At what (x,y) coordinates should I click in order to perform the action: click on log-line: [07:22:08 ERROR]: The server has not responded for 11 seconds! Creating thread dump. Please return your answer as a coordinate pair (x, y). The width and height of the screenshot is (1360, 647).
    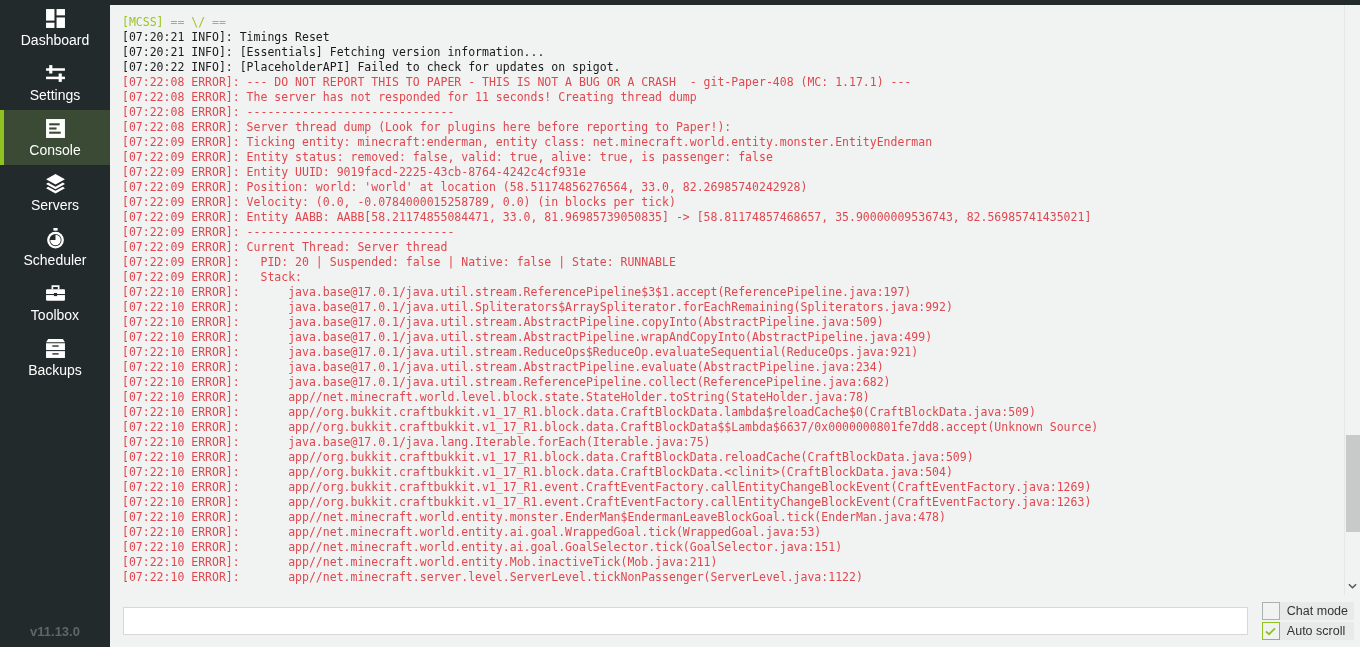
    Looking at the image, I should click on (410, 97).